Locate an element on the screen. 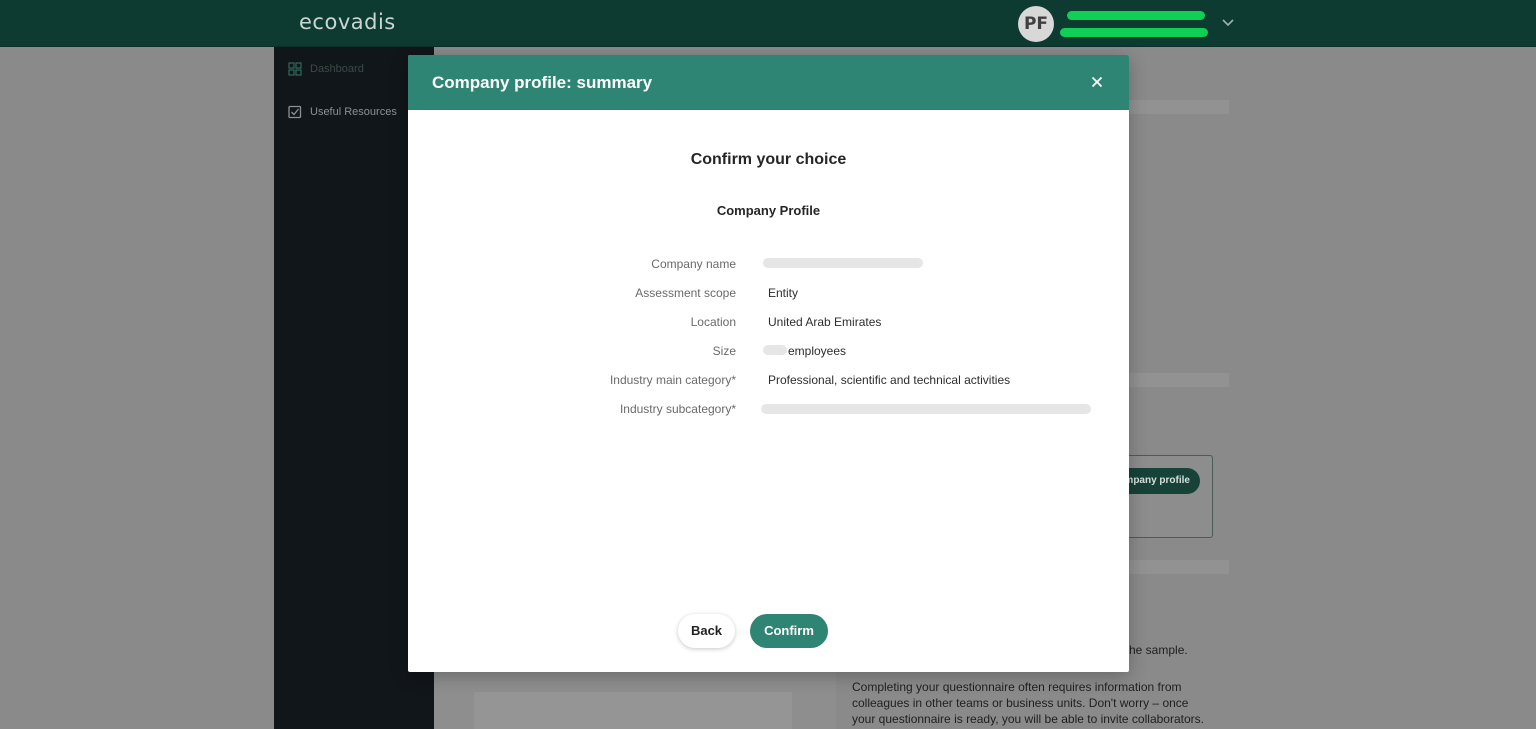 The height and width of the screenshot is (729, 1536). field-label: Industry main category* is located at coordinates (672, 380).